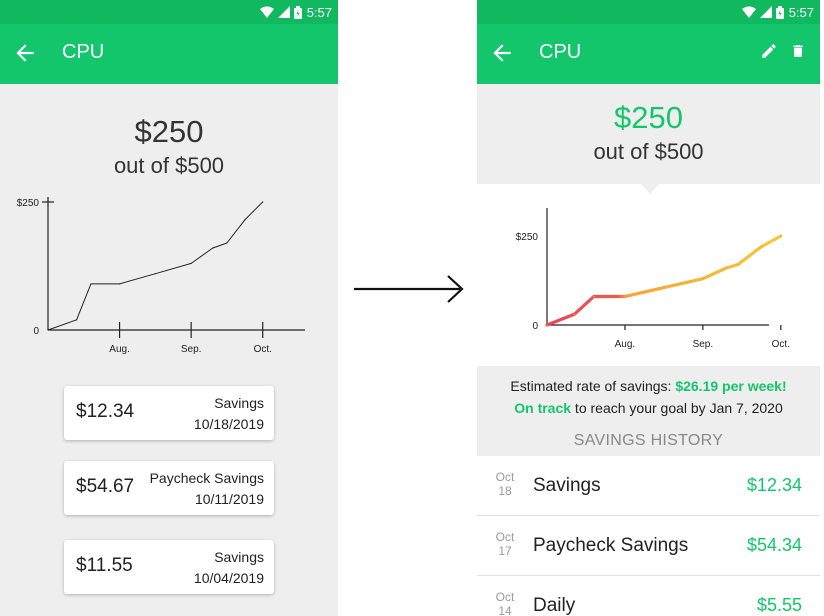  I want to click on history-amount: $5.55, so click(779, 605).